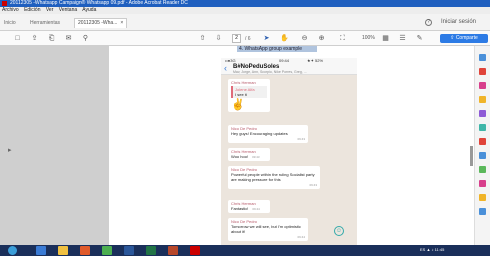 The image size is (490, 256). Describe the element at coordinates (482, 183) in the screenshot. I see `send-for-review-icon` at that location.